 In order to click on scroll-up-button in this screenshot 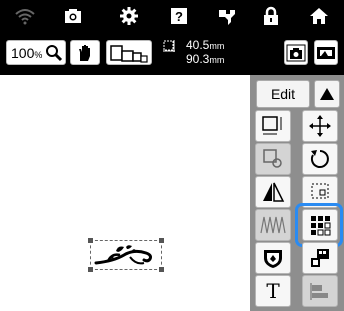, I will do `click(327, 94)`.